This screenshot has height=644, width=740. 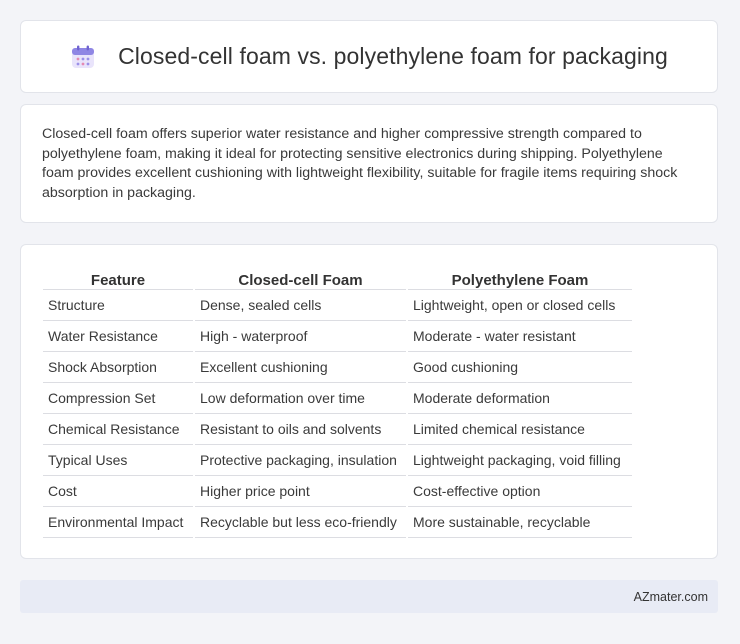 I want to click on column-header-feature: Feature, so click(x=118, y=277).